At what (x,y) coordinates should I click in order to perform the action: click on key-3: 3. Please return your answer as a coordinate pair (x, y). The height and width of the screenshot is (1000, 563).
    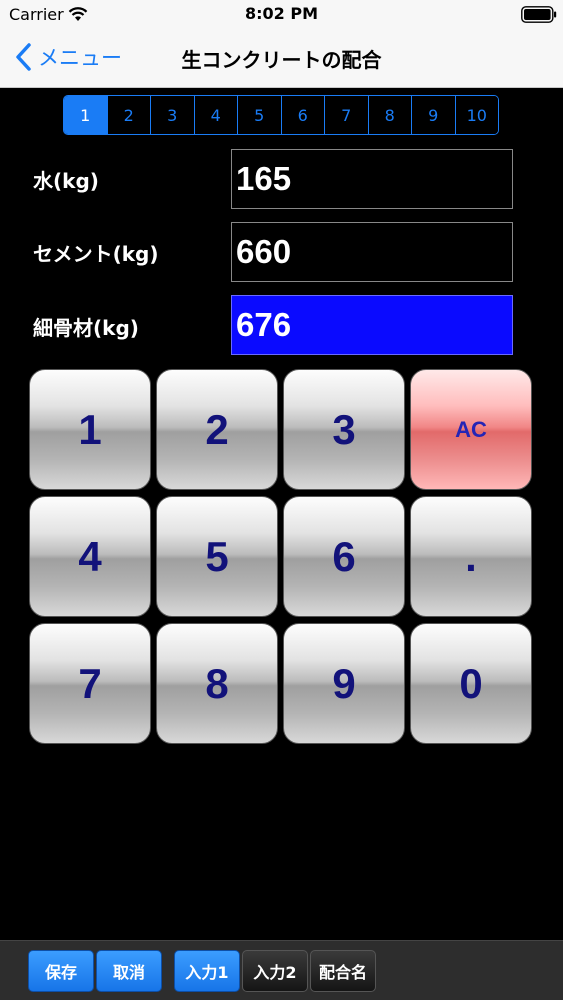
    Looking at the image, I should click on (344, 429).